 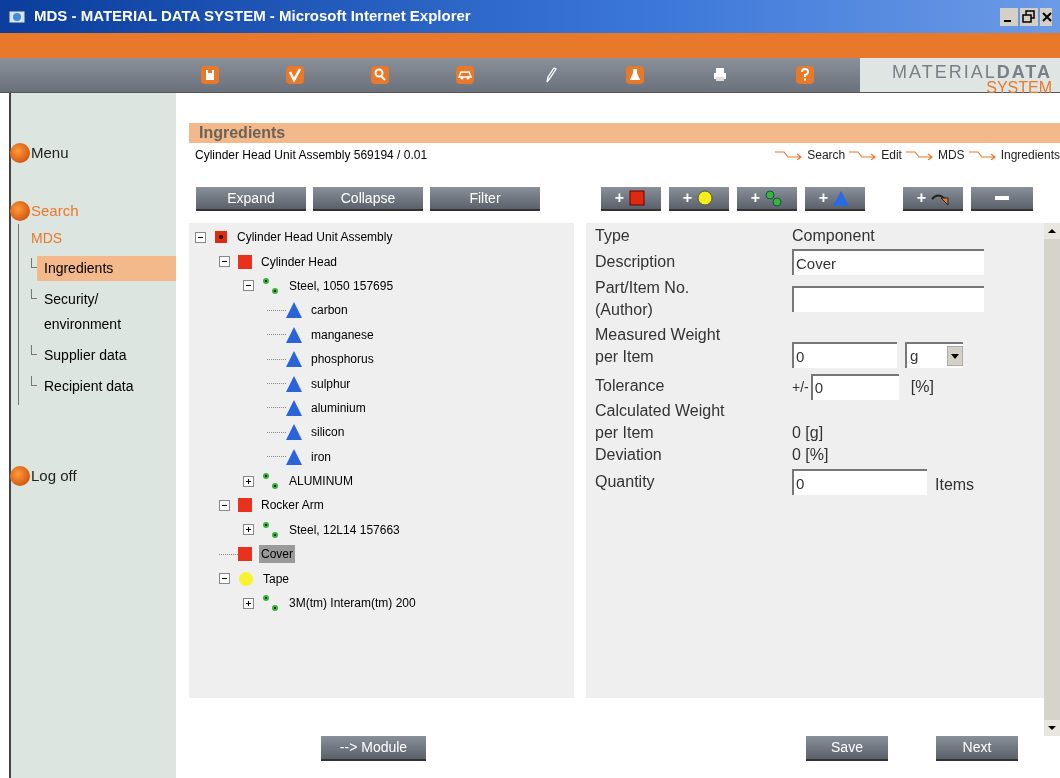 I want to click on breadcrumb-link: Edit, so click(x=891, y=155).